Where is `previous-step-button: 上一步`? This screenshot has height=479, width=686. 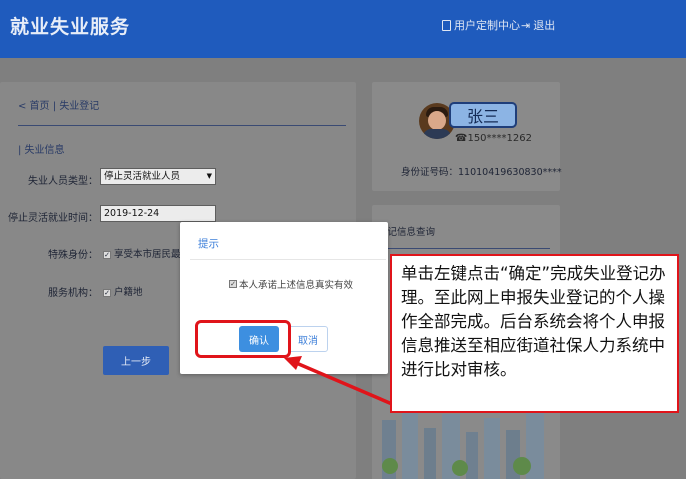 previous-step-button: 上一步 is located at coordinates (136, 360).